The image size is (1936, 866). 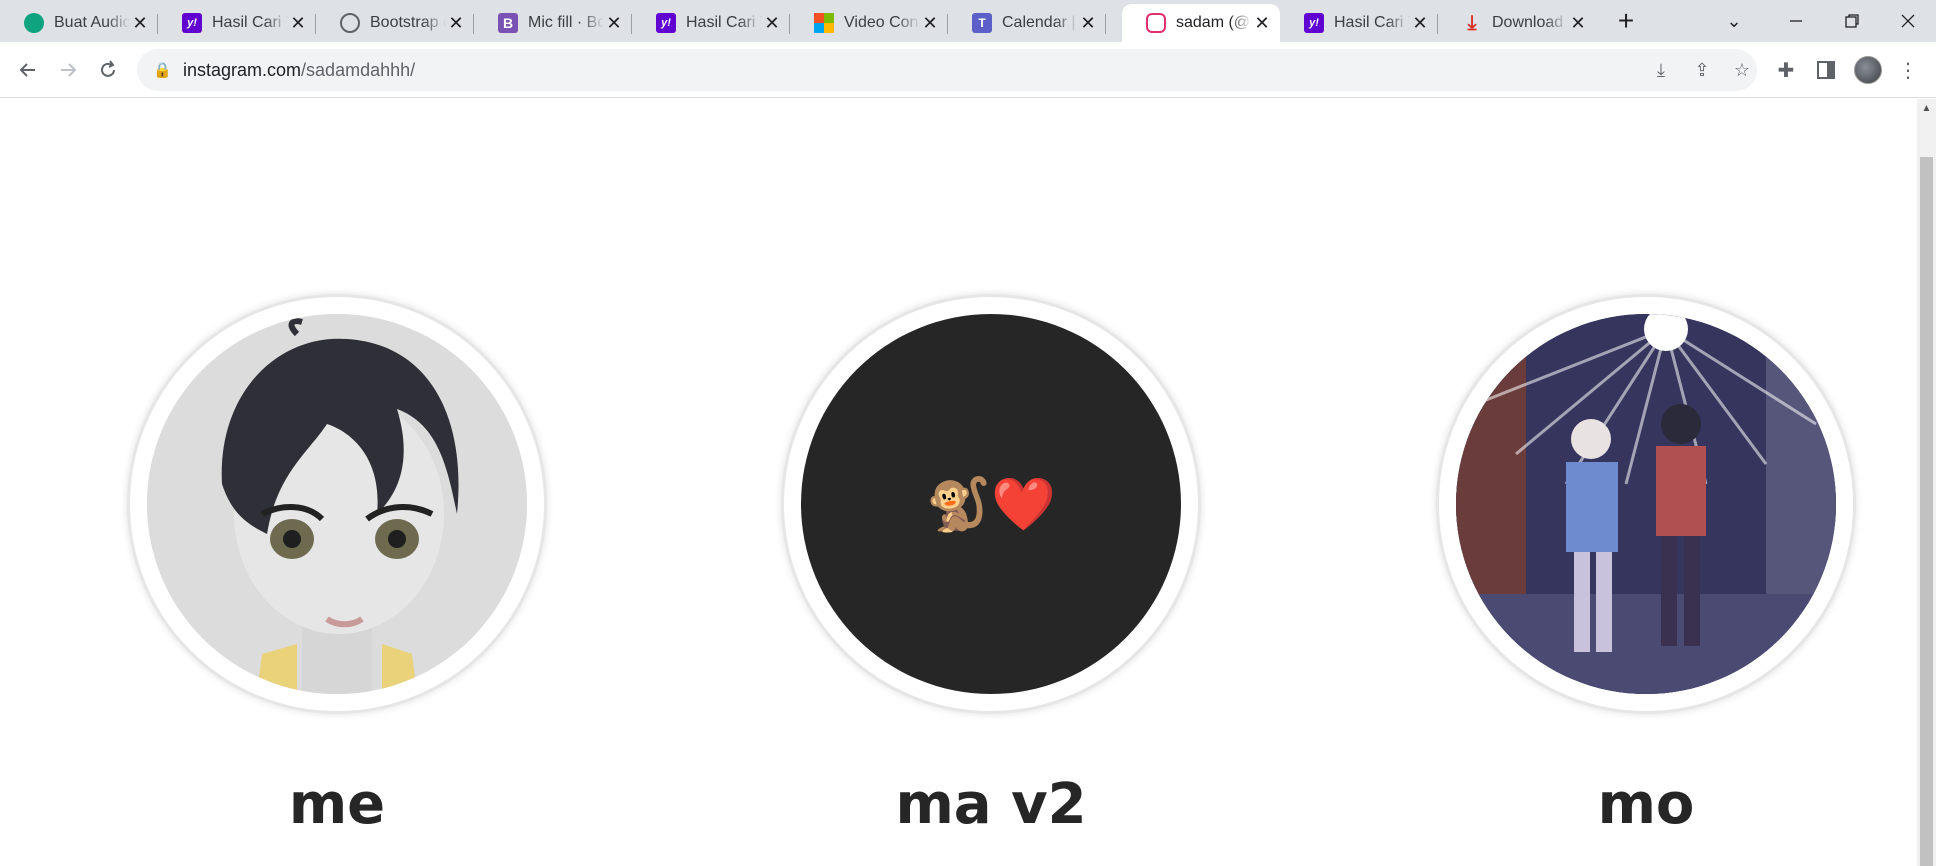 What do you see at coordinates (358, 69) in the screenshot?
I see `url-path: /sadamdahhh/` at bounding box center [358, 69].